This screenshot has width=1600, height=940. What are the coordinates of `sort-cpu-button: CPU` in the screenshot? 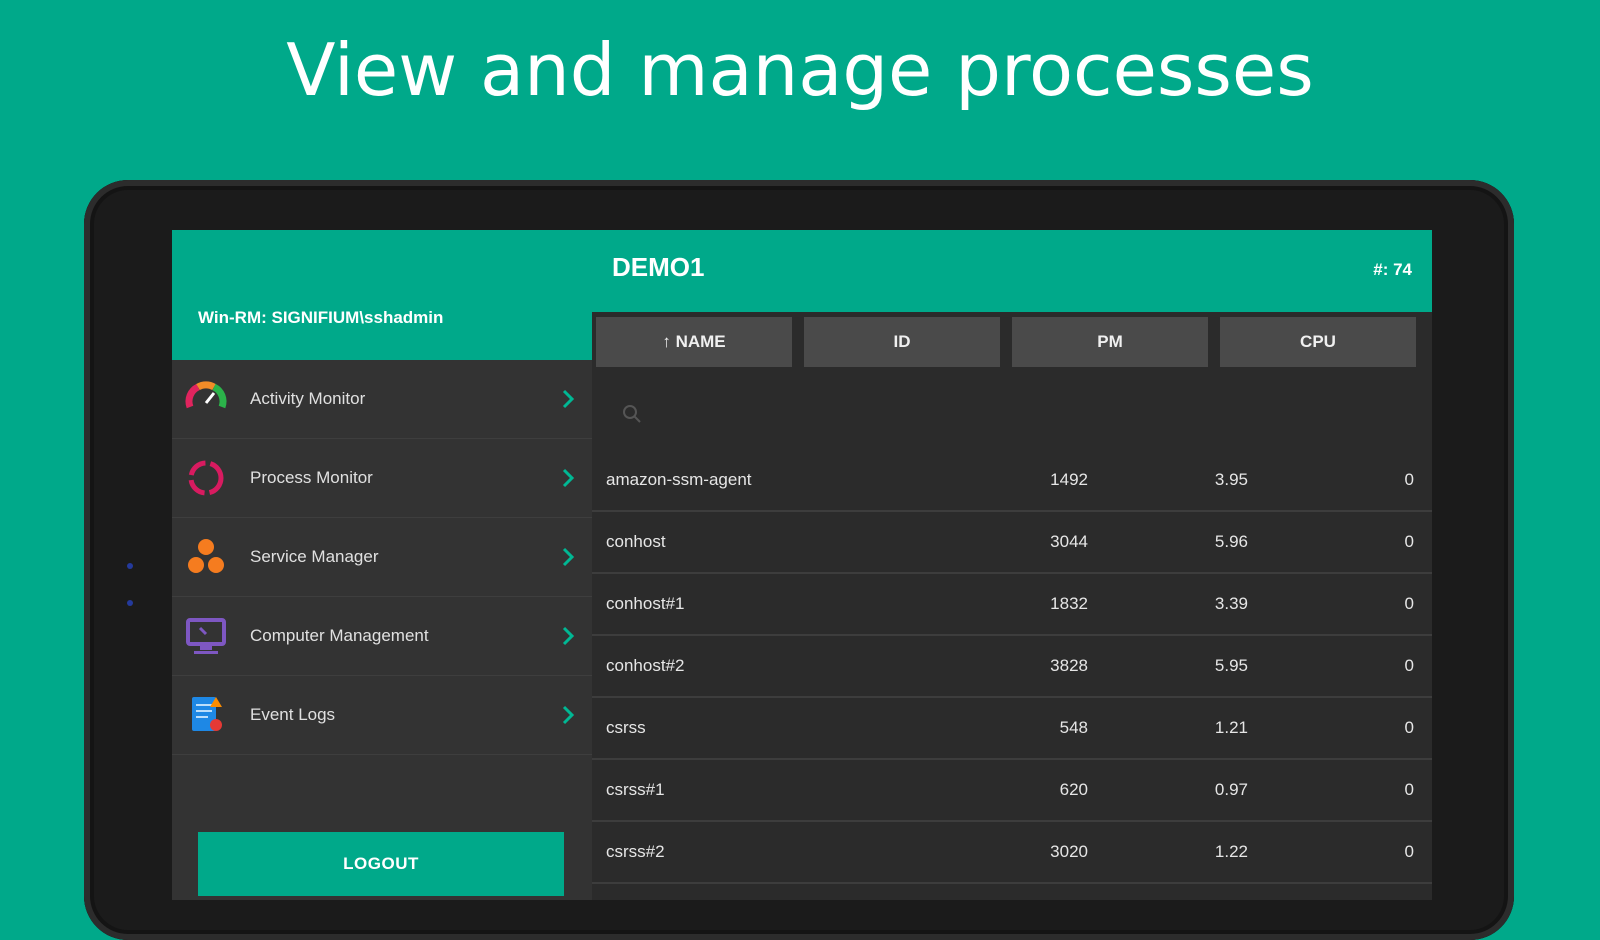 It's located at (1318, 342).